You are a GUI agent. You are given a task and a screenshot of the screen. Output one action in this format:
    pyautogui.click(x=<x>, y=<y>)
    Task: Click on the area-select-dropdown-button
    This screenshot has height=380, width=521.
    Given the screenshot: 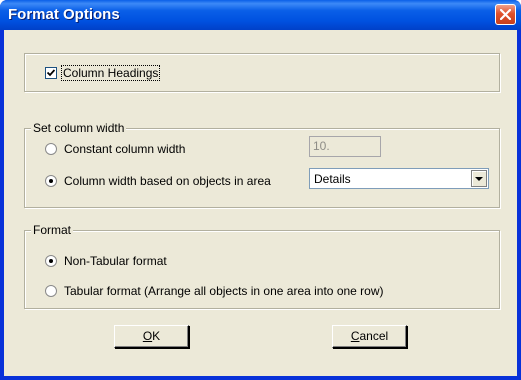 What is the action you would take?
    pyautogui.click(x=479, y=178)
    